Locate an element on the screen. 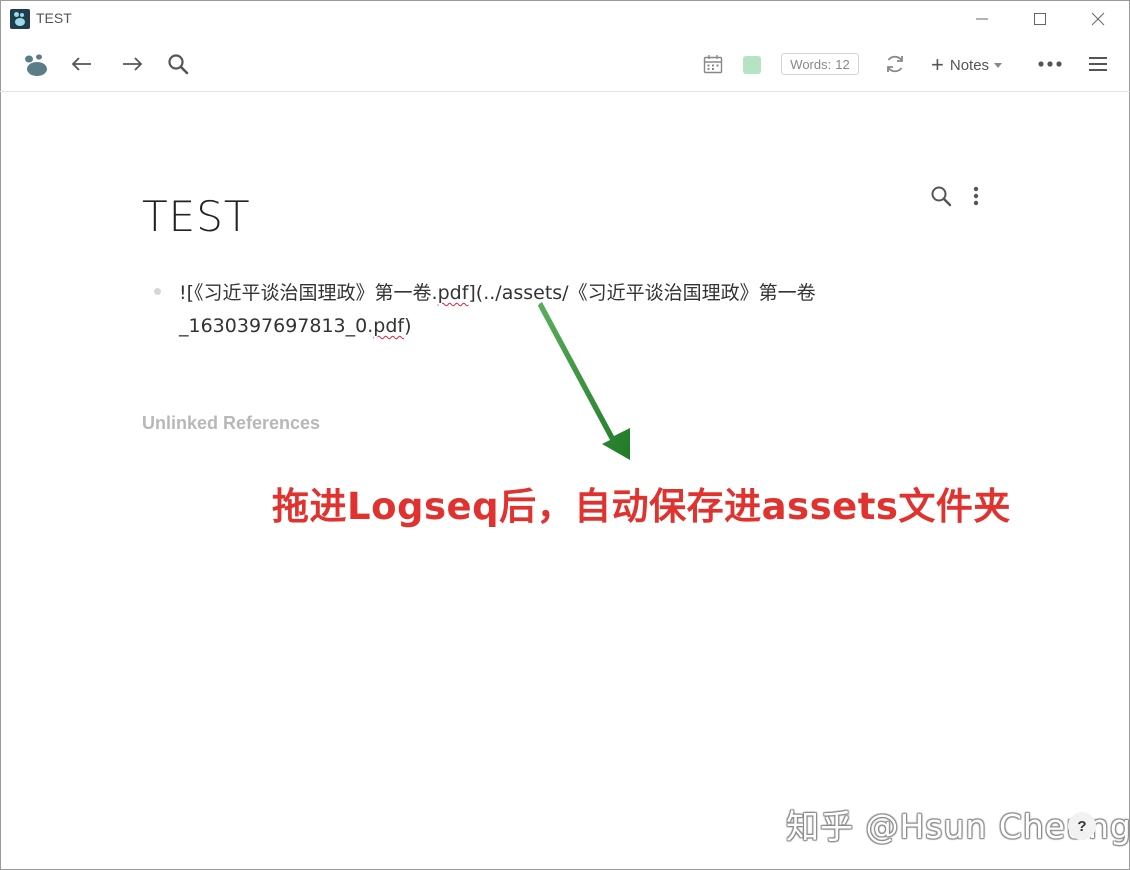  minimize-icon is located at coordinates (982, 19).